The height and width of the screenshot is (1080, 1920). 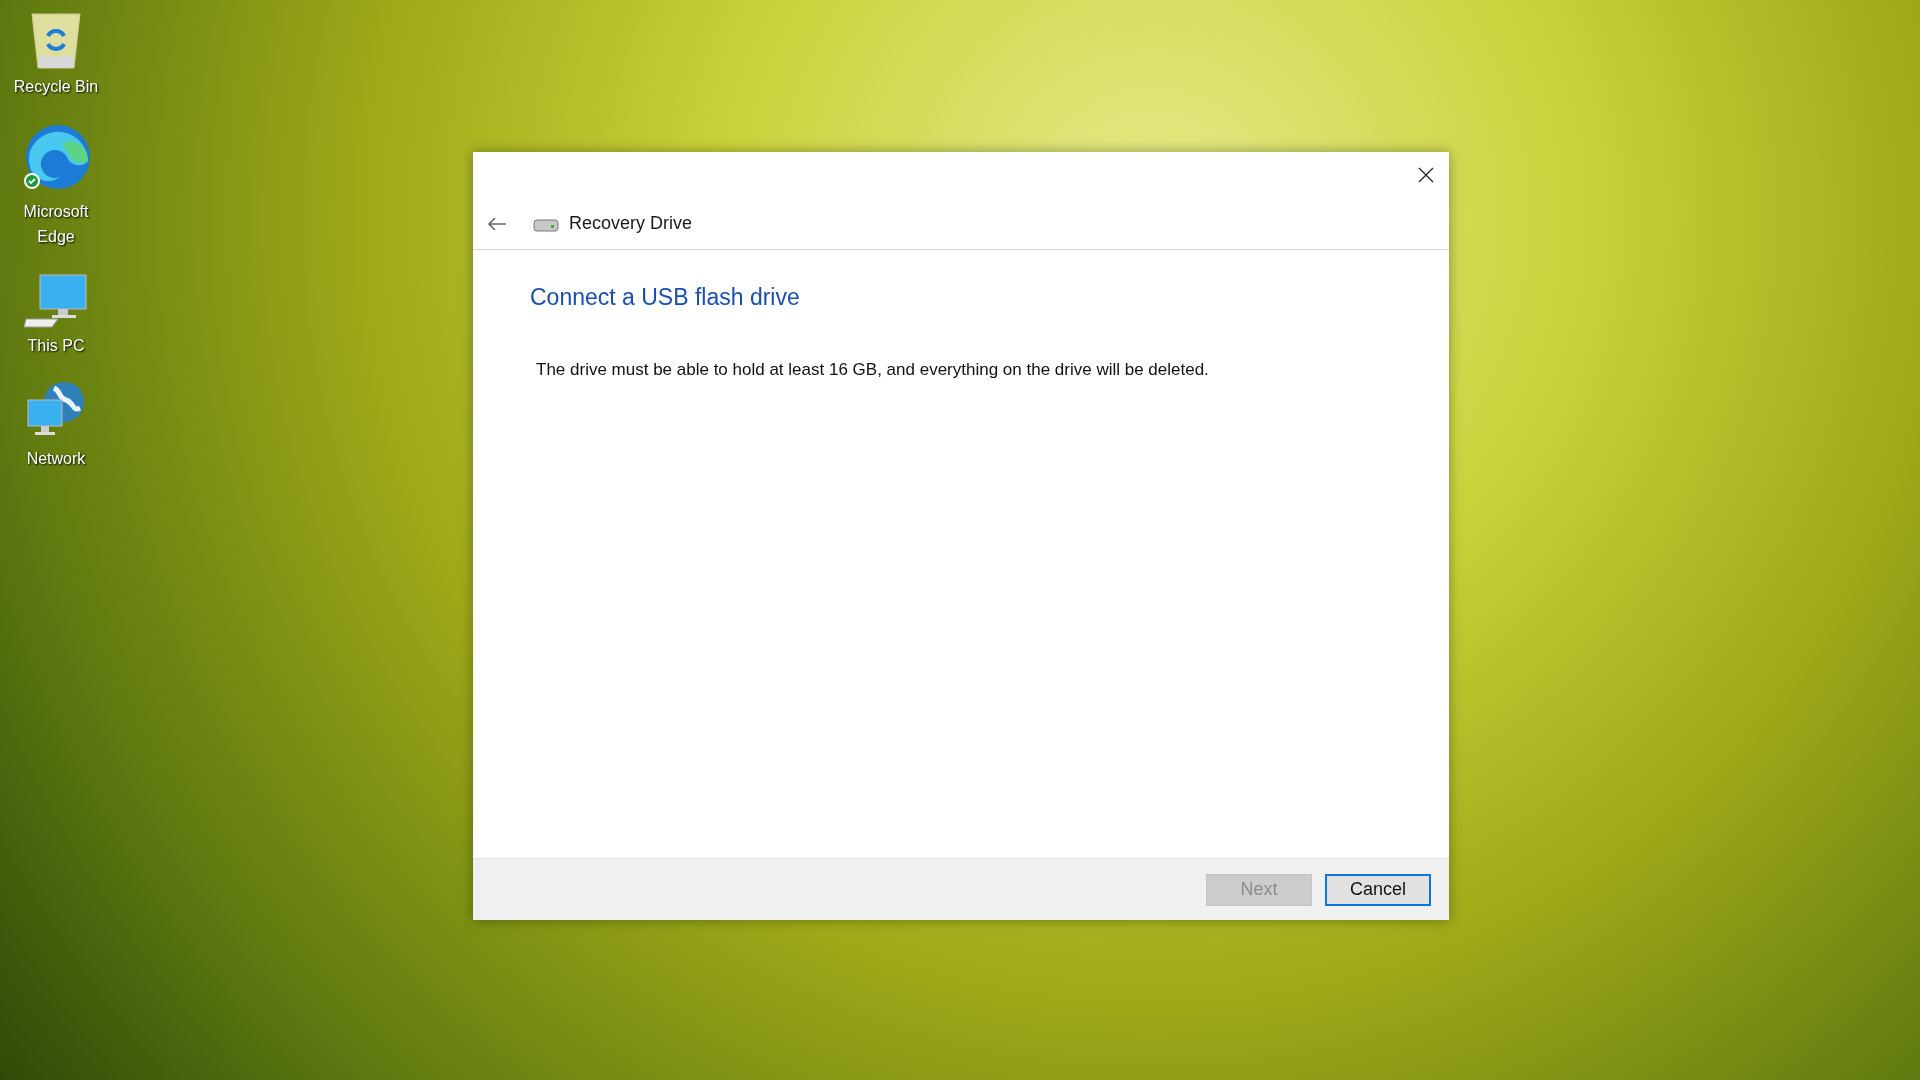 What do you see at coordinates (56, 301) in the screenshot?
I see `computer-icon` at bounding box center [56, 301].